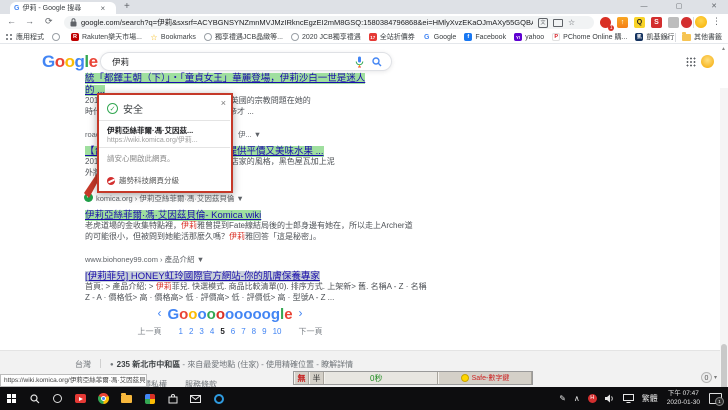 This screenshot has height=410, width=728. What do you see at coordinates (125, 108) in the screenshot?
I see `popup-status: ✓ 安全` at bounding box center [125, 108].